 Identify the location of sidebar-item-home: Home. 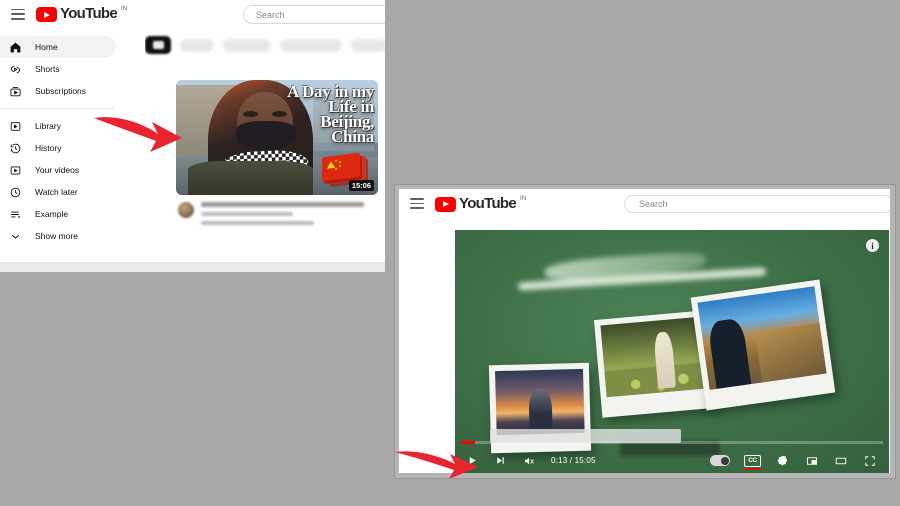
(58, 47).